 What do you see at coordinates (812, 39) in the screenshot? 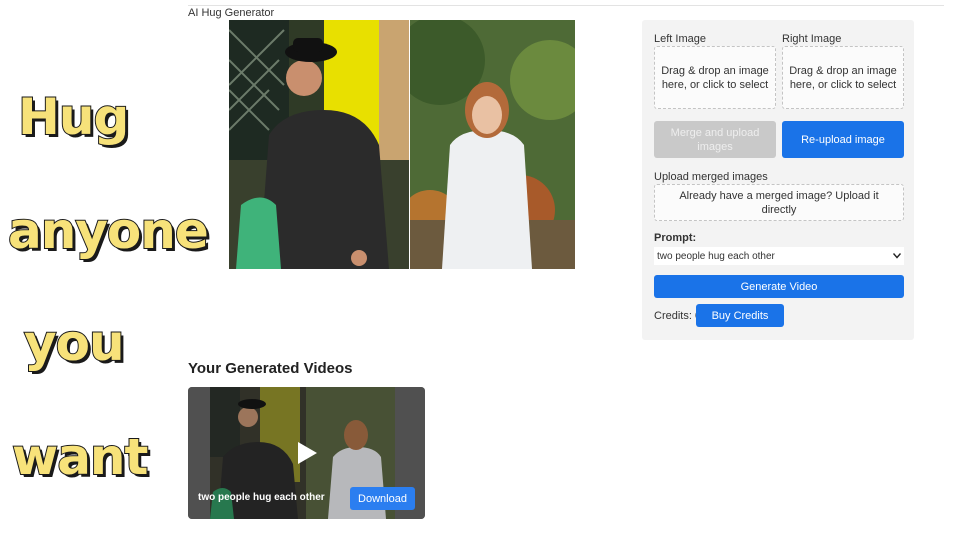
I see `right-image-label: Right Image` at bounding box center [812, 39].